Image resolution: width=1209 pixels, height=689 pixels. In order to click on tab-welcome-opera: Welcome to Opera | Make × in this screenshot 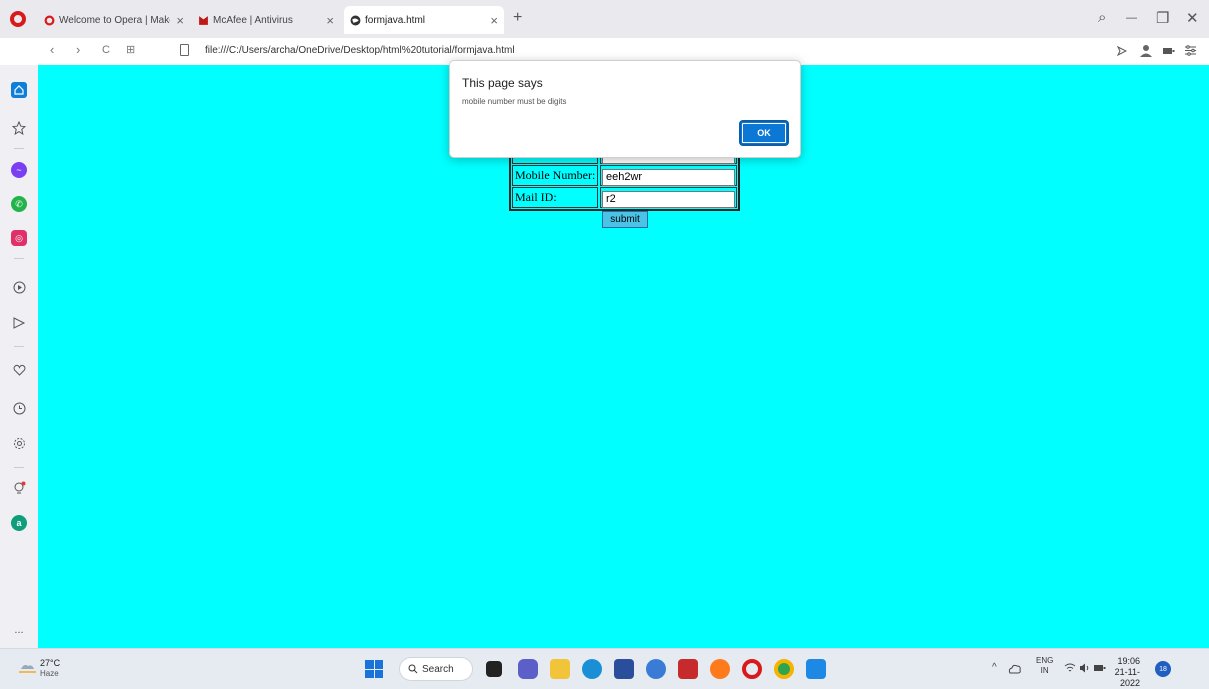, I will do `click(114, 20)`.